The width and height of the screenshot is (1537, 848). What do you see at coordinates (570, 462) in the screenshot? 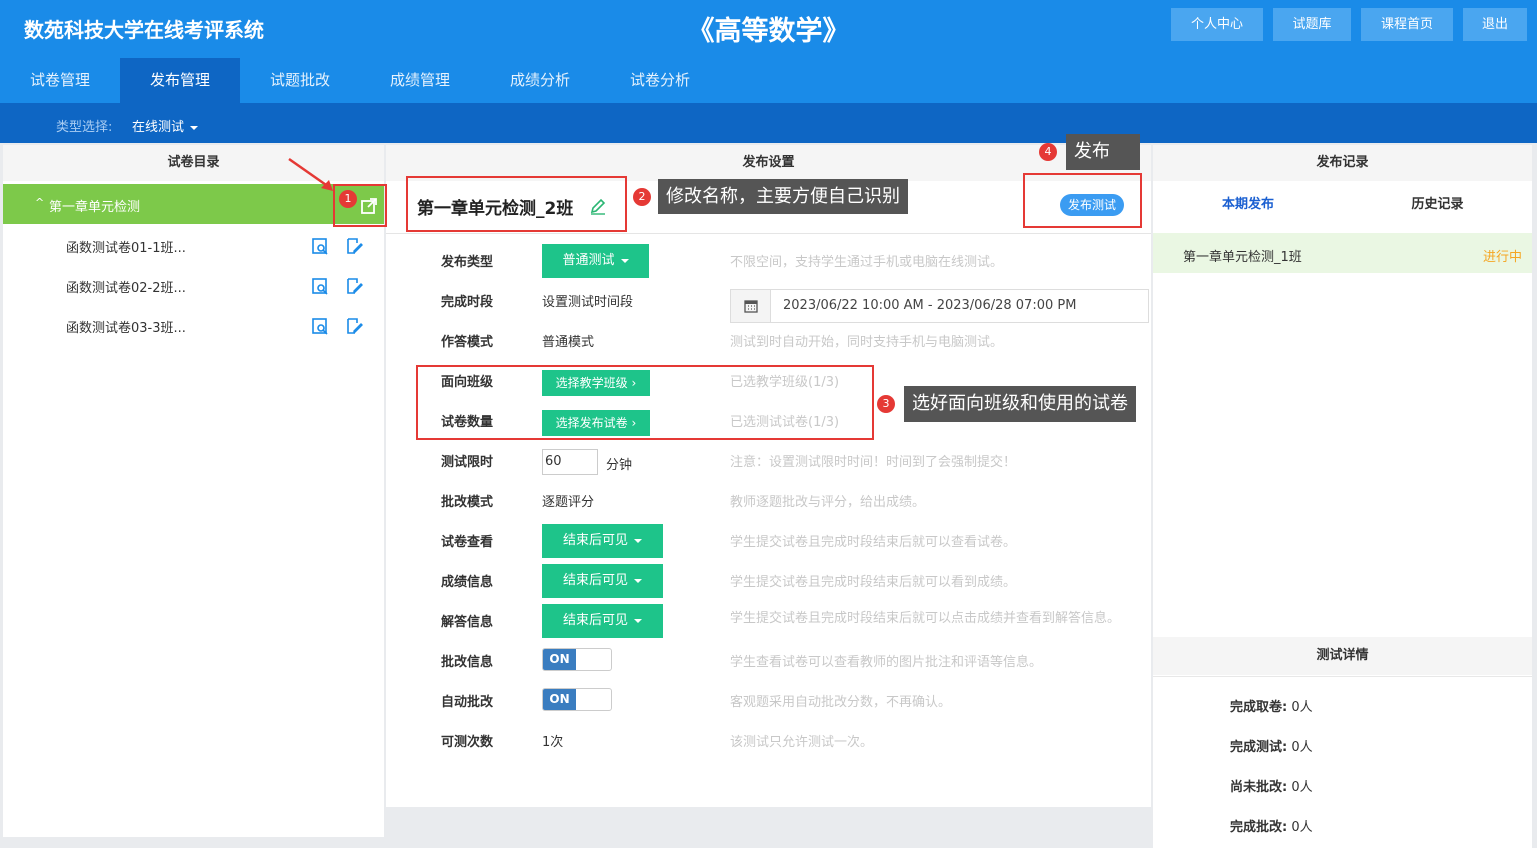
I see `time-limit-input: 60` at bounding box center [570, 462].